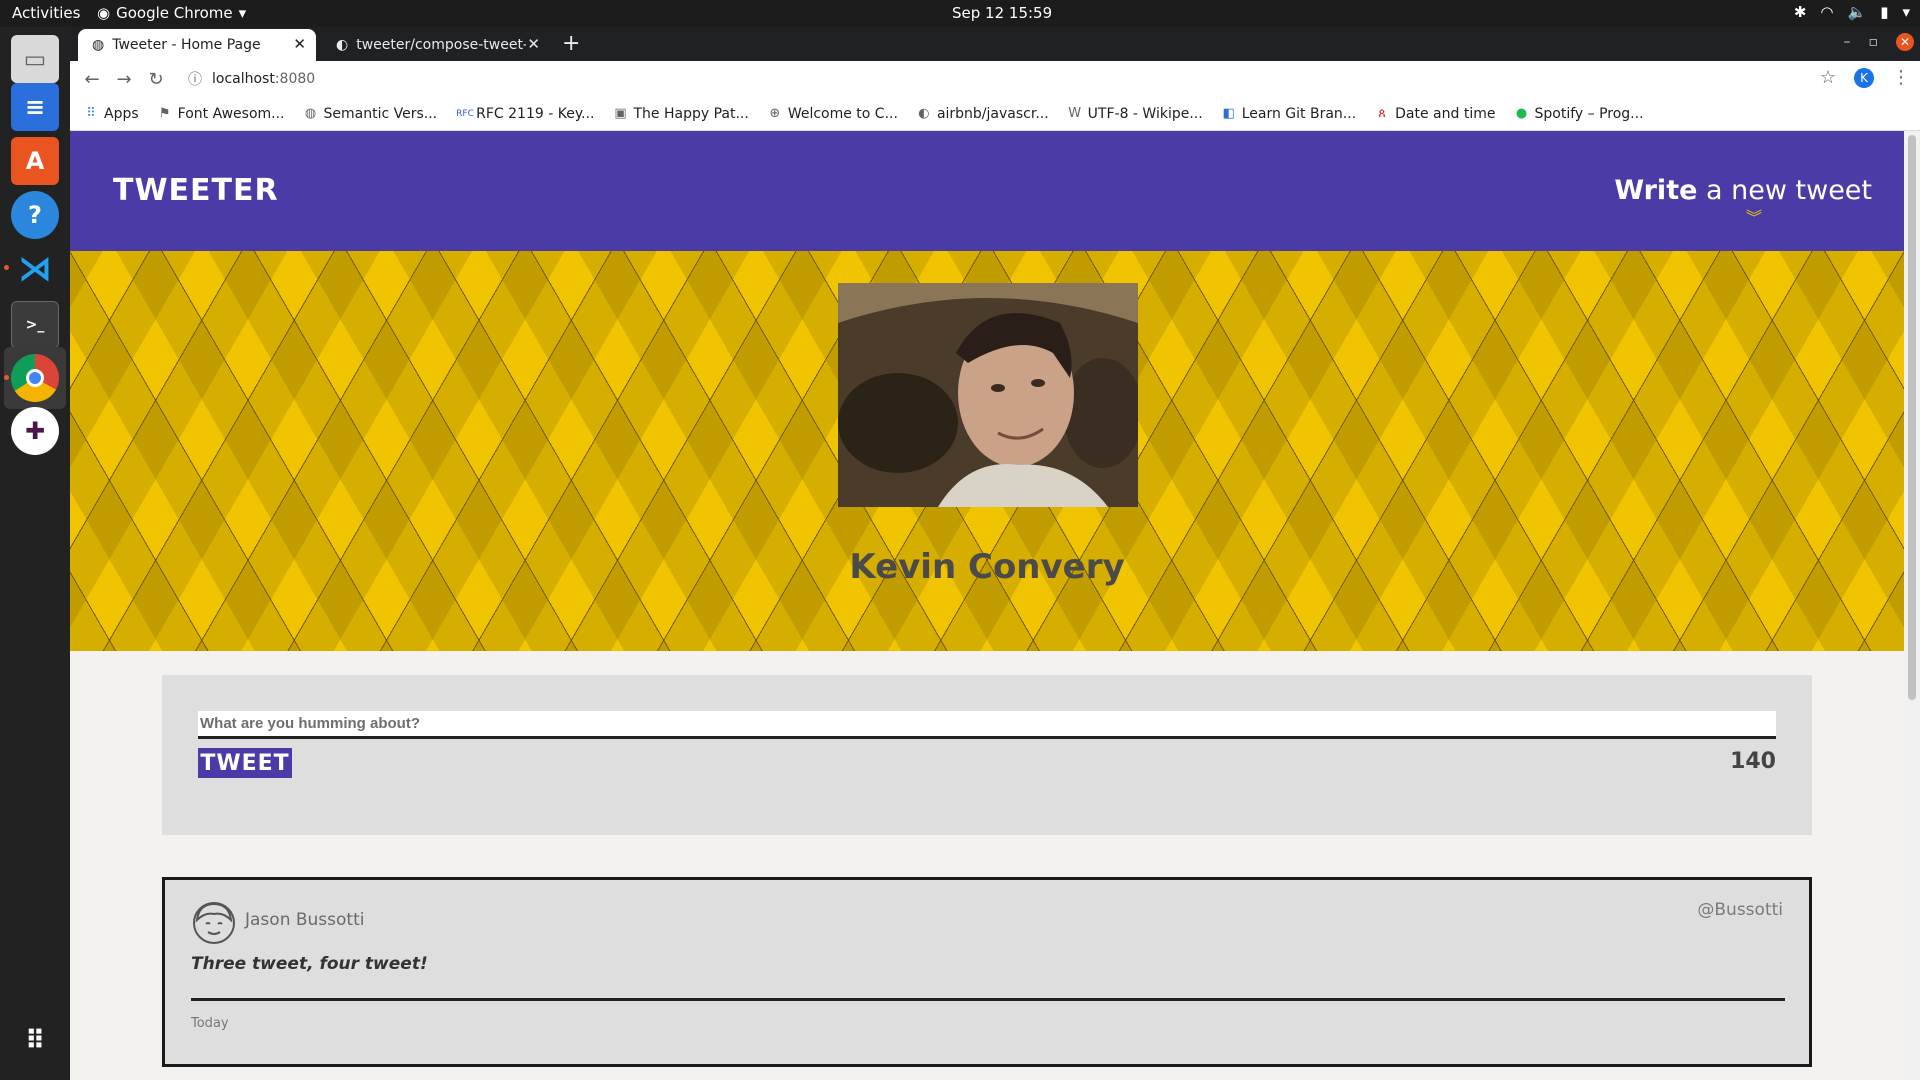  Describe the element at coordinates (35, 161) in the screenshot. I see `software-center-icon: A` at that location.